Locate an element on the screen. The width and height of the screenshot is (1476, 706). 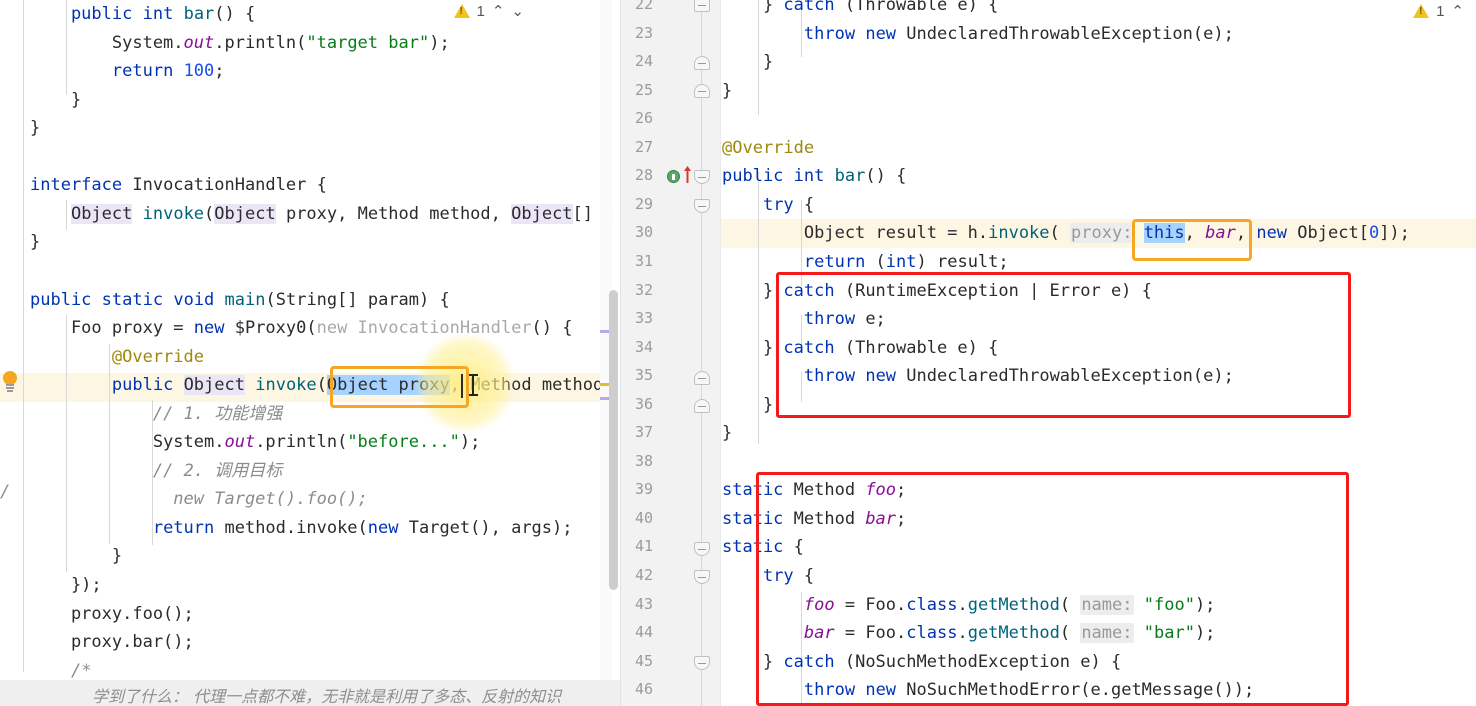
line-number: 43 is located at coordinates (644, 603).